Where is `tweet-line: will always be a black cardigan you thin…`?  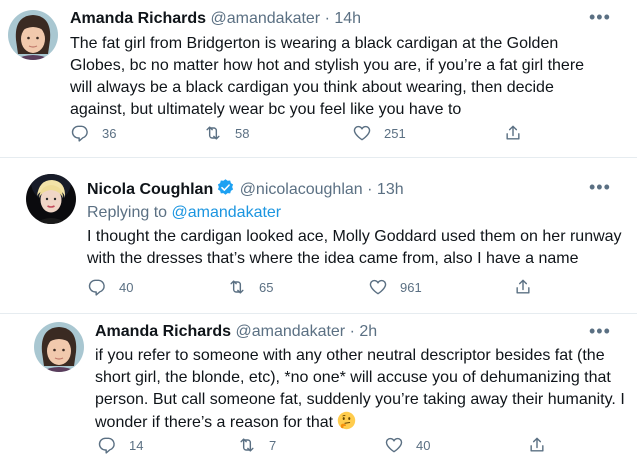
tweet-line: will always be a black cardigan you thin… is located at coordinates (312, 87).